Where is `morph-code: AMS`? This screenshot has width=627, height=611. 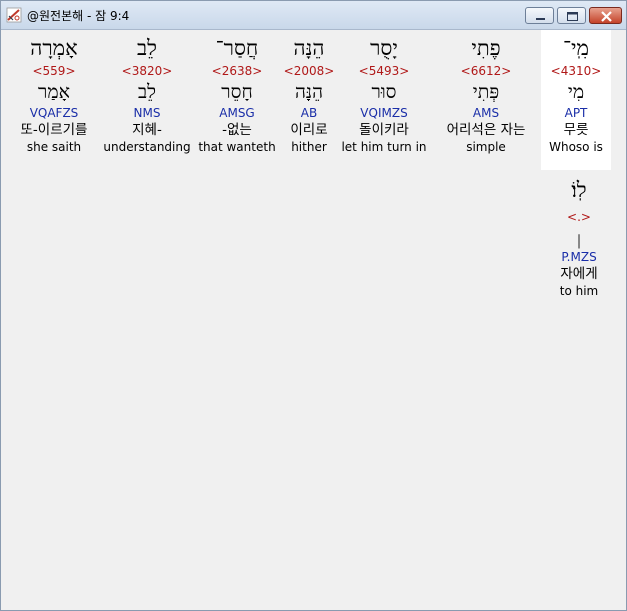
morph-code: AMS is located at coordinates (486, 113).